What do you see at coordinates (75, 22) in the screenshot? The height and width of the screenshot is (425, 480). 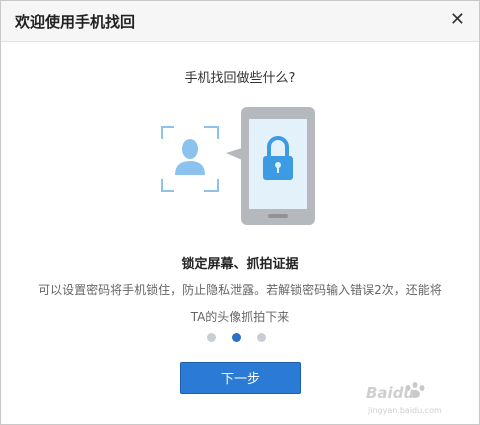 I see `dialog-title: 欢迎使用手机找回` at bounding box center [75, 22].